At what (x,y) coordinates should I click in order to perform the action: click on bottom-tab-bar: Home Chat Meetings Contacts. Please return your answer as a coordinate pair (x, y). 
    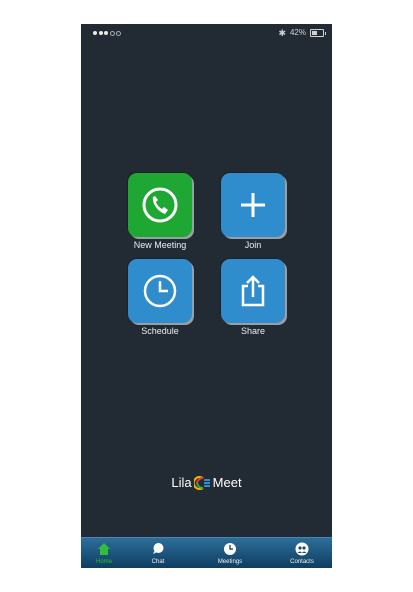
    Looking at the image, I should click on (206, 552).